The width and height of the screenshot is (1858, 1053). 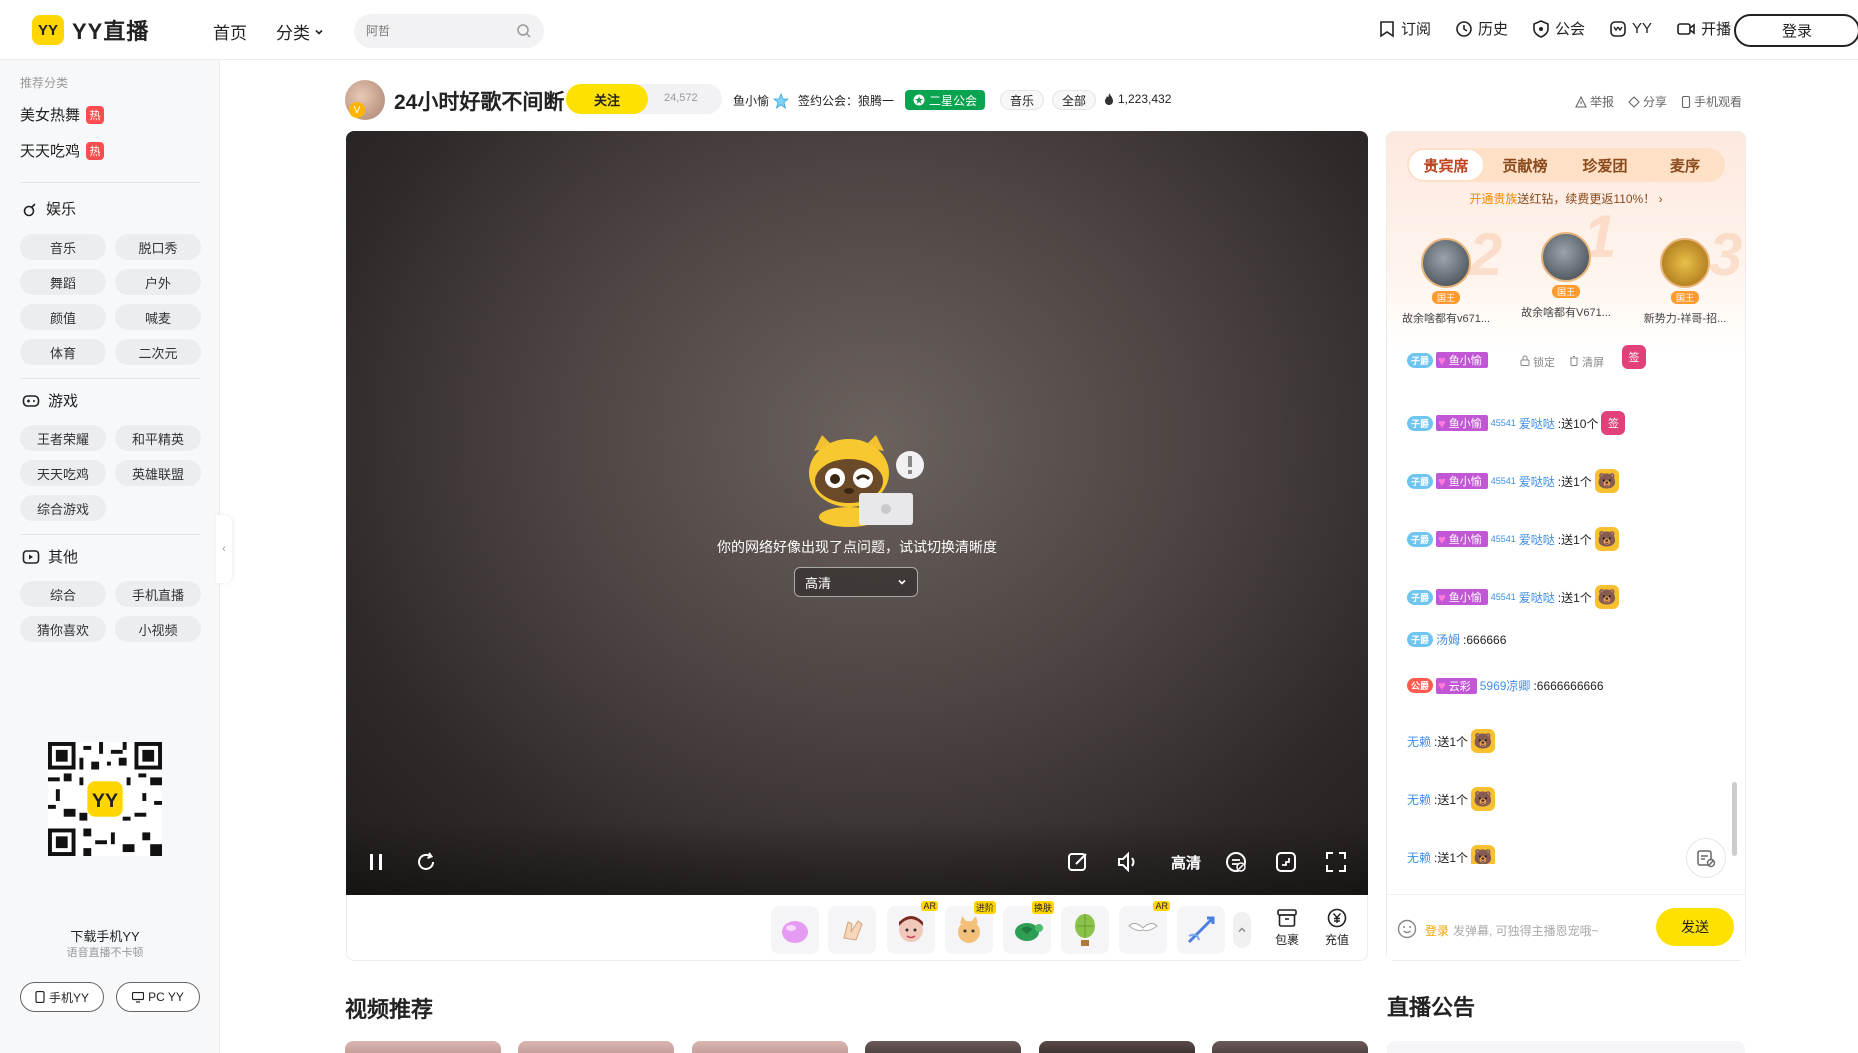 I want to click on report-link: 举报, so click(x=1594, y=101).